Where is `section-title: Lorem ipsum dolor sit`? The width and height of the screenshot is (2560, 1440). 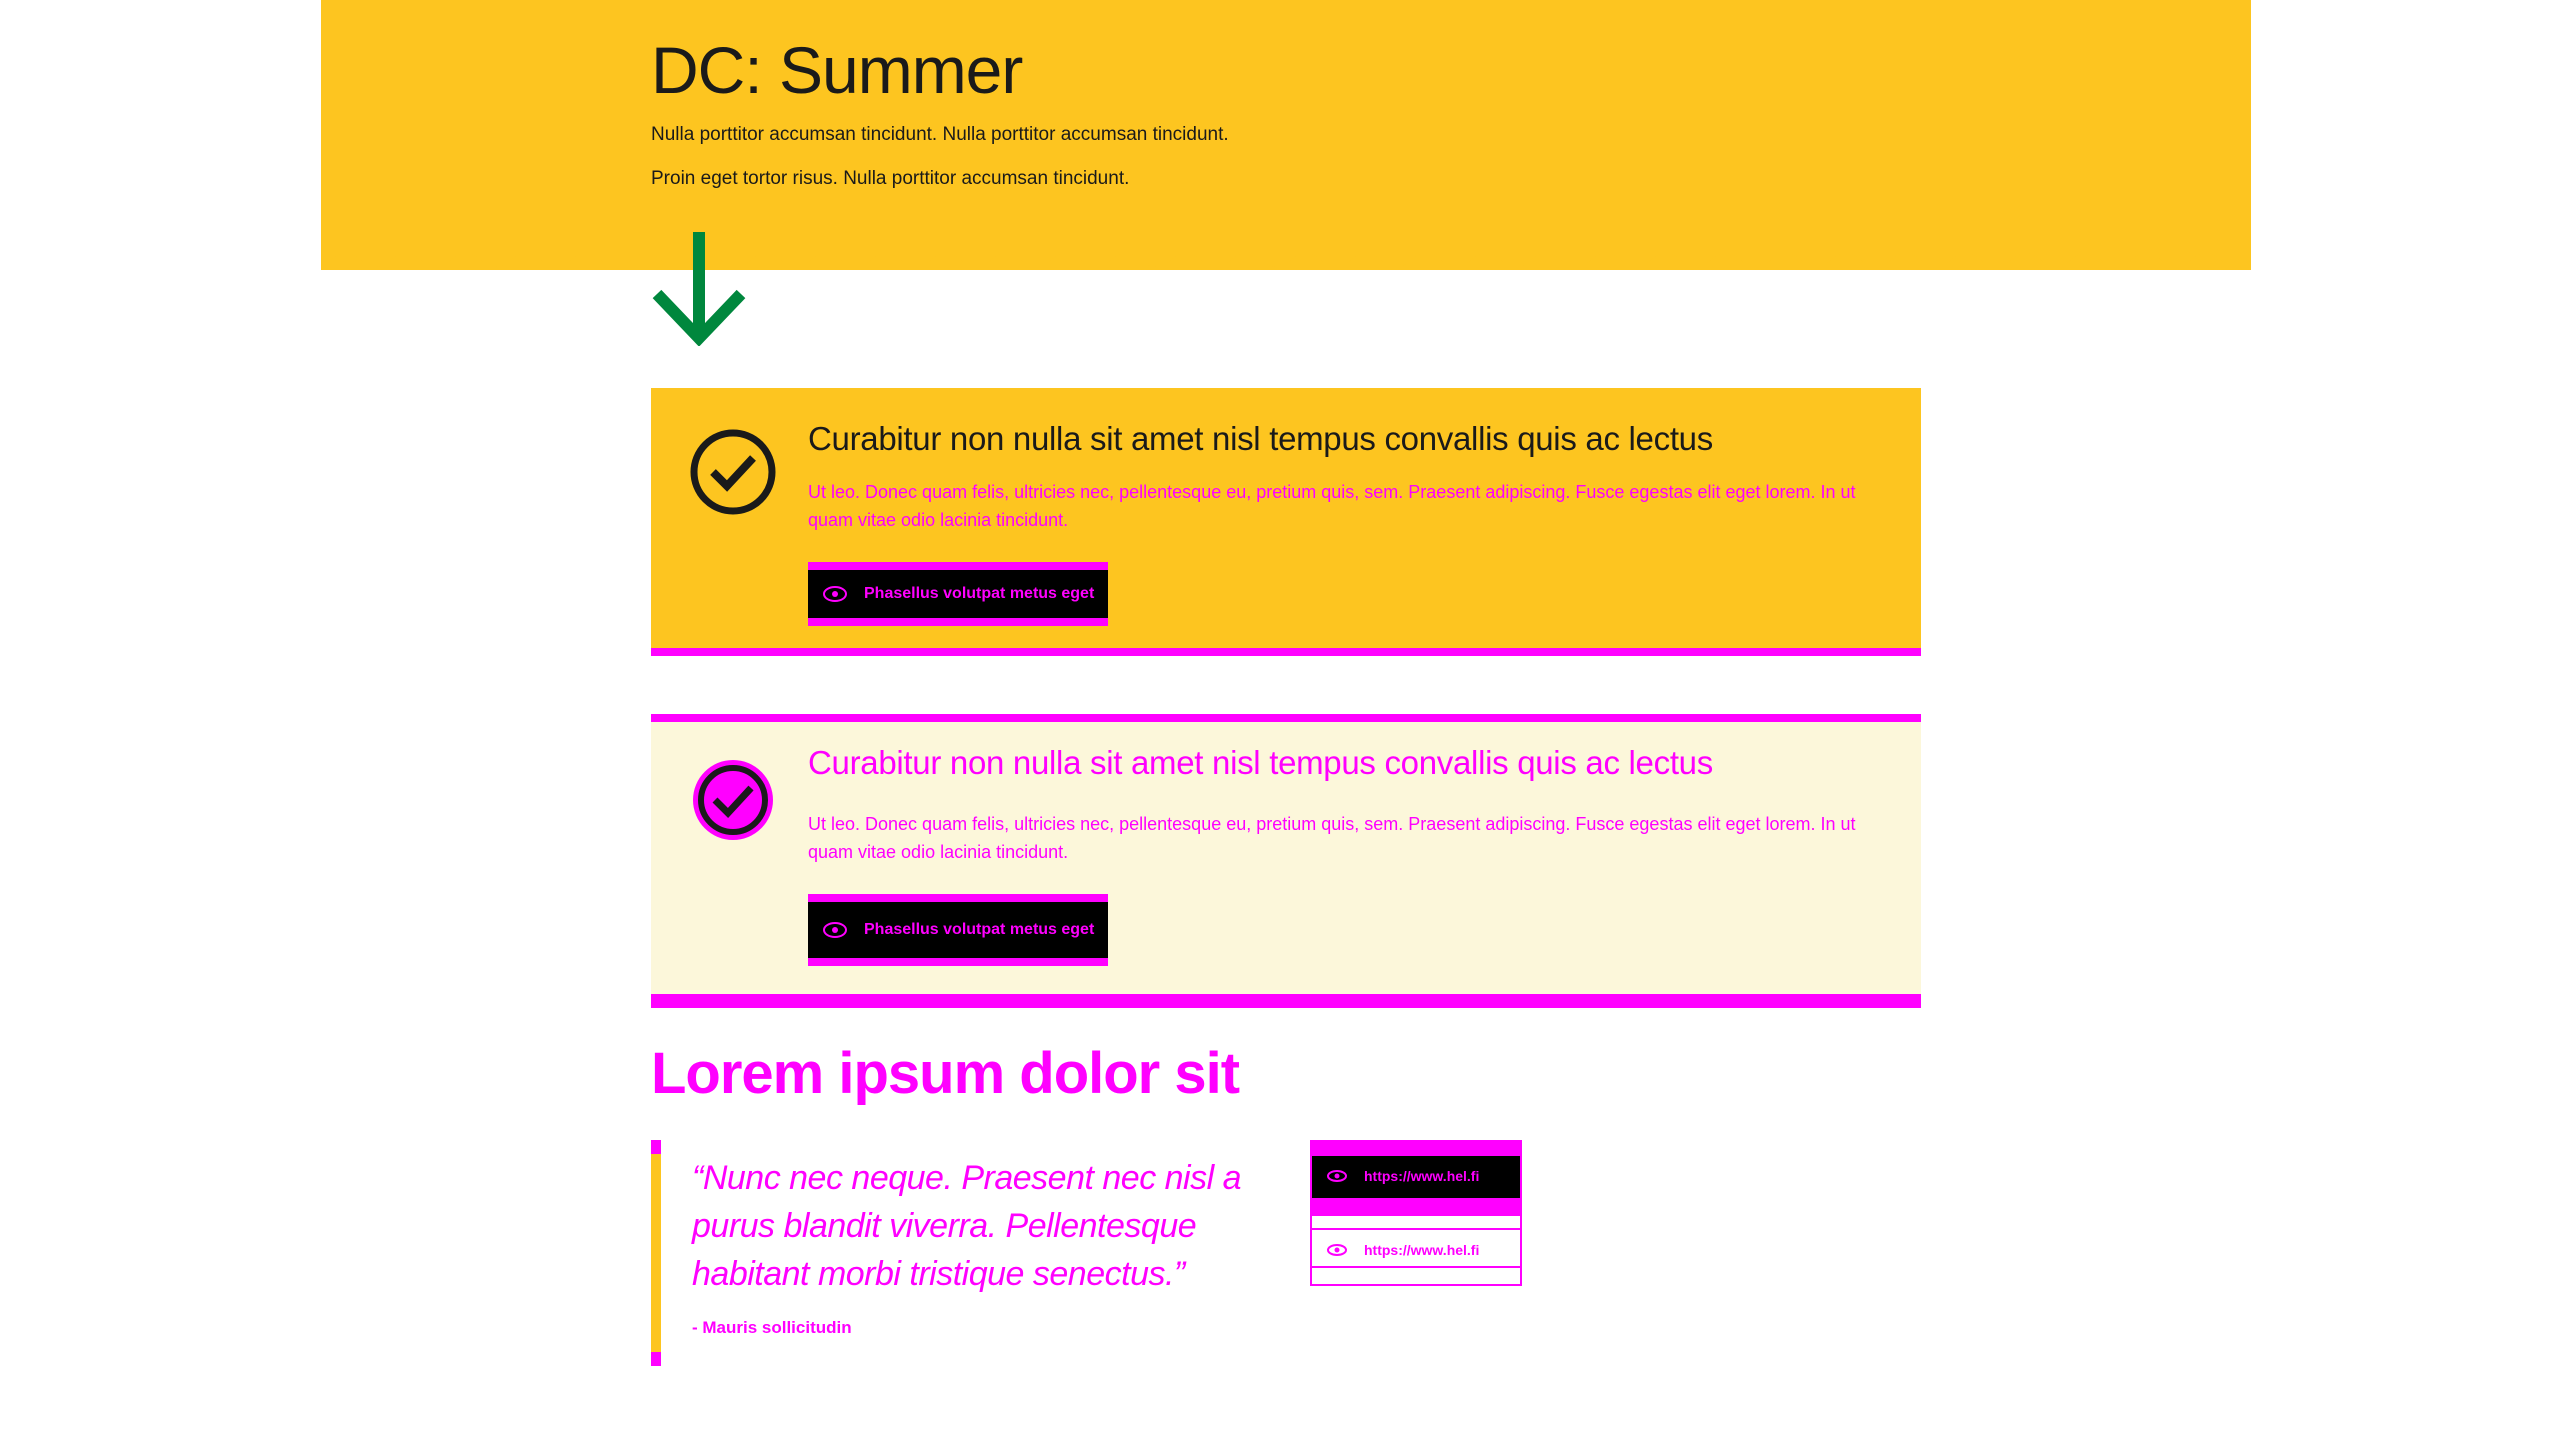 section-title: Lorem ipsum dolor sit is located at coordinates (945, 1073).